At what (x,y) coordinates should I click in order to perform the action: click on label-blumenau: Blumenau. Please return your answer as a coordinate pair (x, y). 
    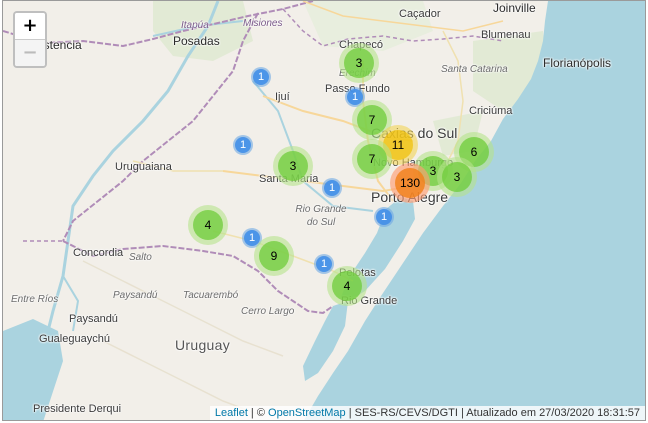
    Looking at the image, I should click on (506, 35).